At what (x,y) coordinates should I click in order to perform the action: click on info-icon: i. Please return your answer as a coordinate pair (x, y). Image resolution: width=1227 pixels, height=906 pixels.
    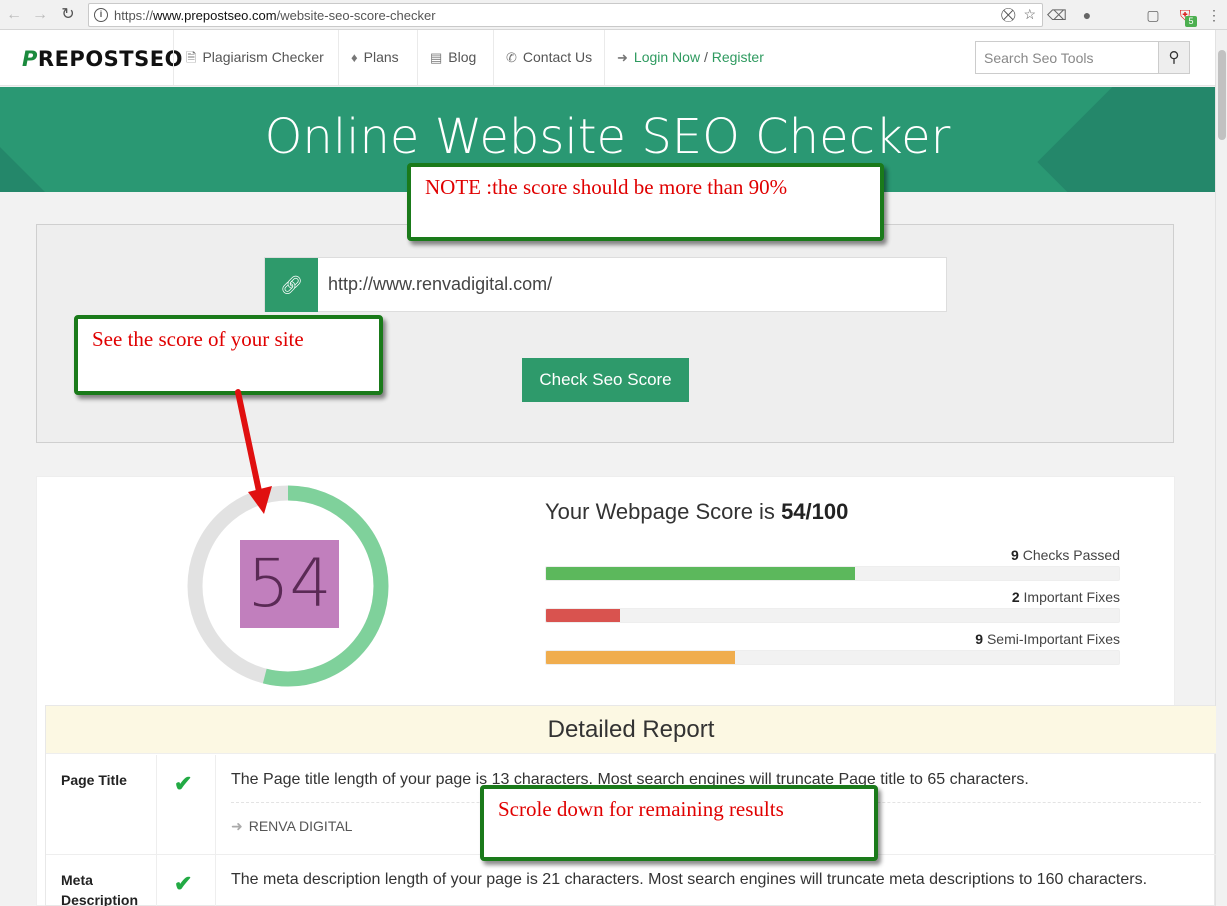
    Looking at the image, I should click on (101, 15).